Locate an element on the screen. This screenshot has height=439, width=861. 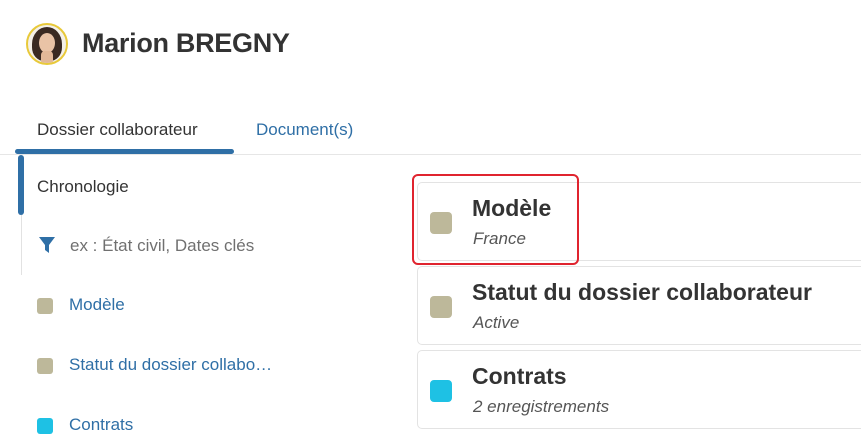
filter-row is located at coordinates (163, 247).